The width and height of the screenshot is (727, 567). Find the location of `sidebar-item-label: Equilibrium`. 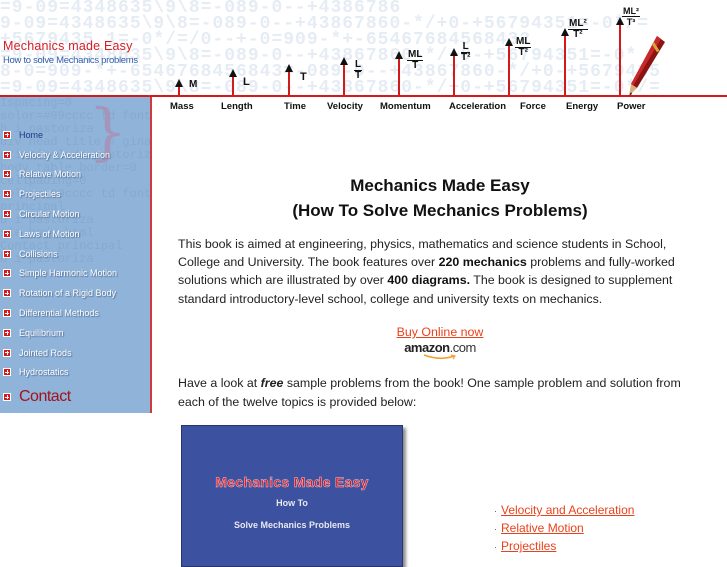

sidebar-item-label: Equilibrium is located at coordinates (41, 332).